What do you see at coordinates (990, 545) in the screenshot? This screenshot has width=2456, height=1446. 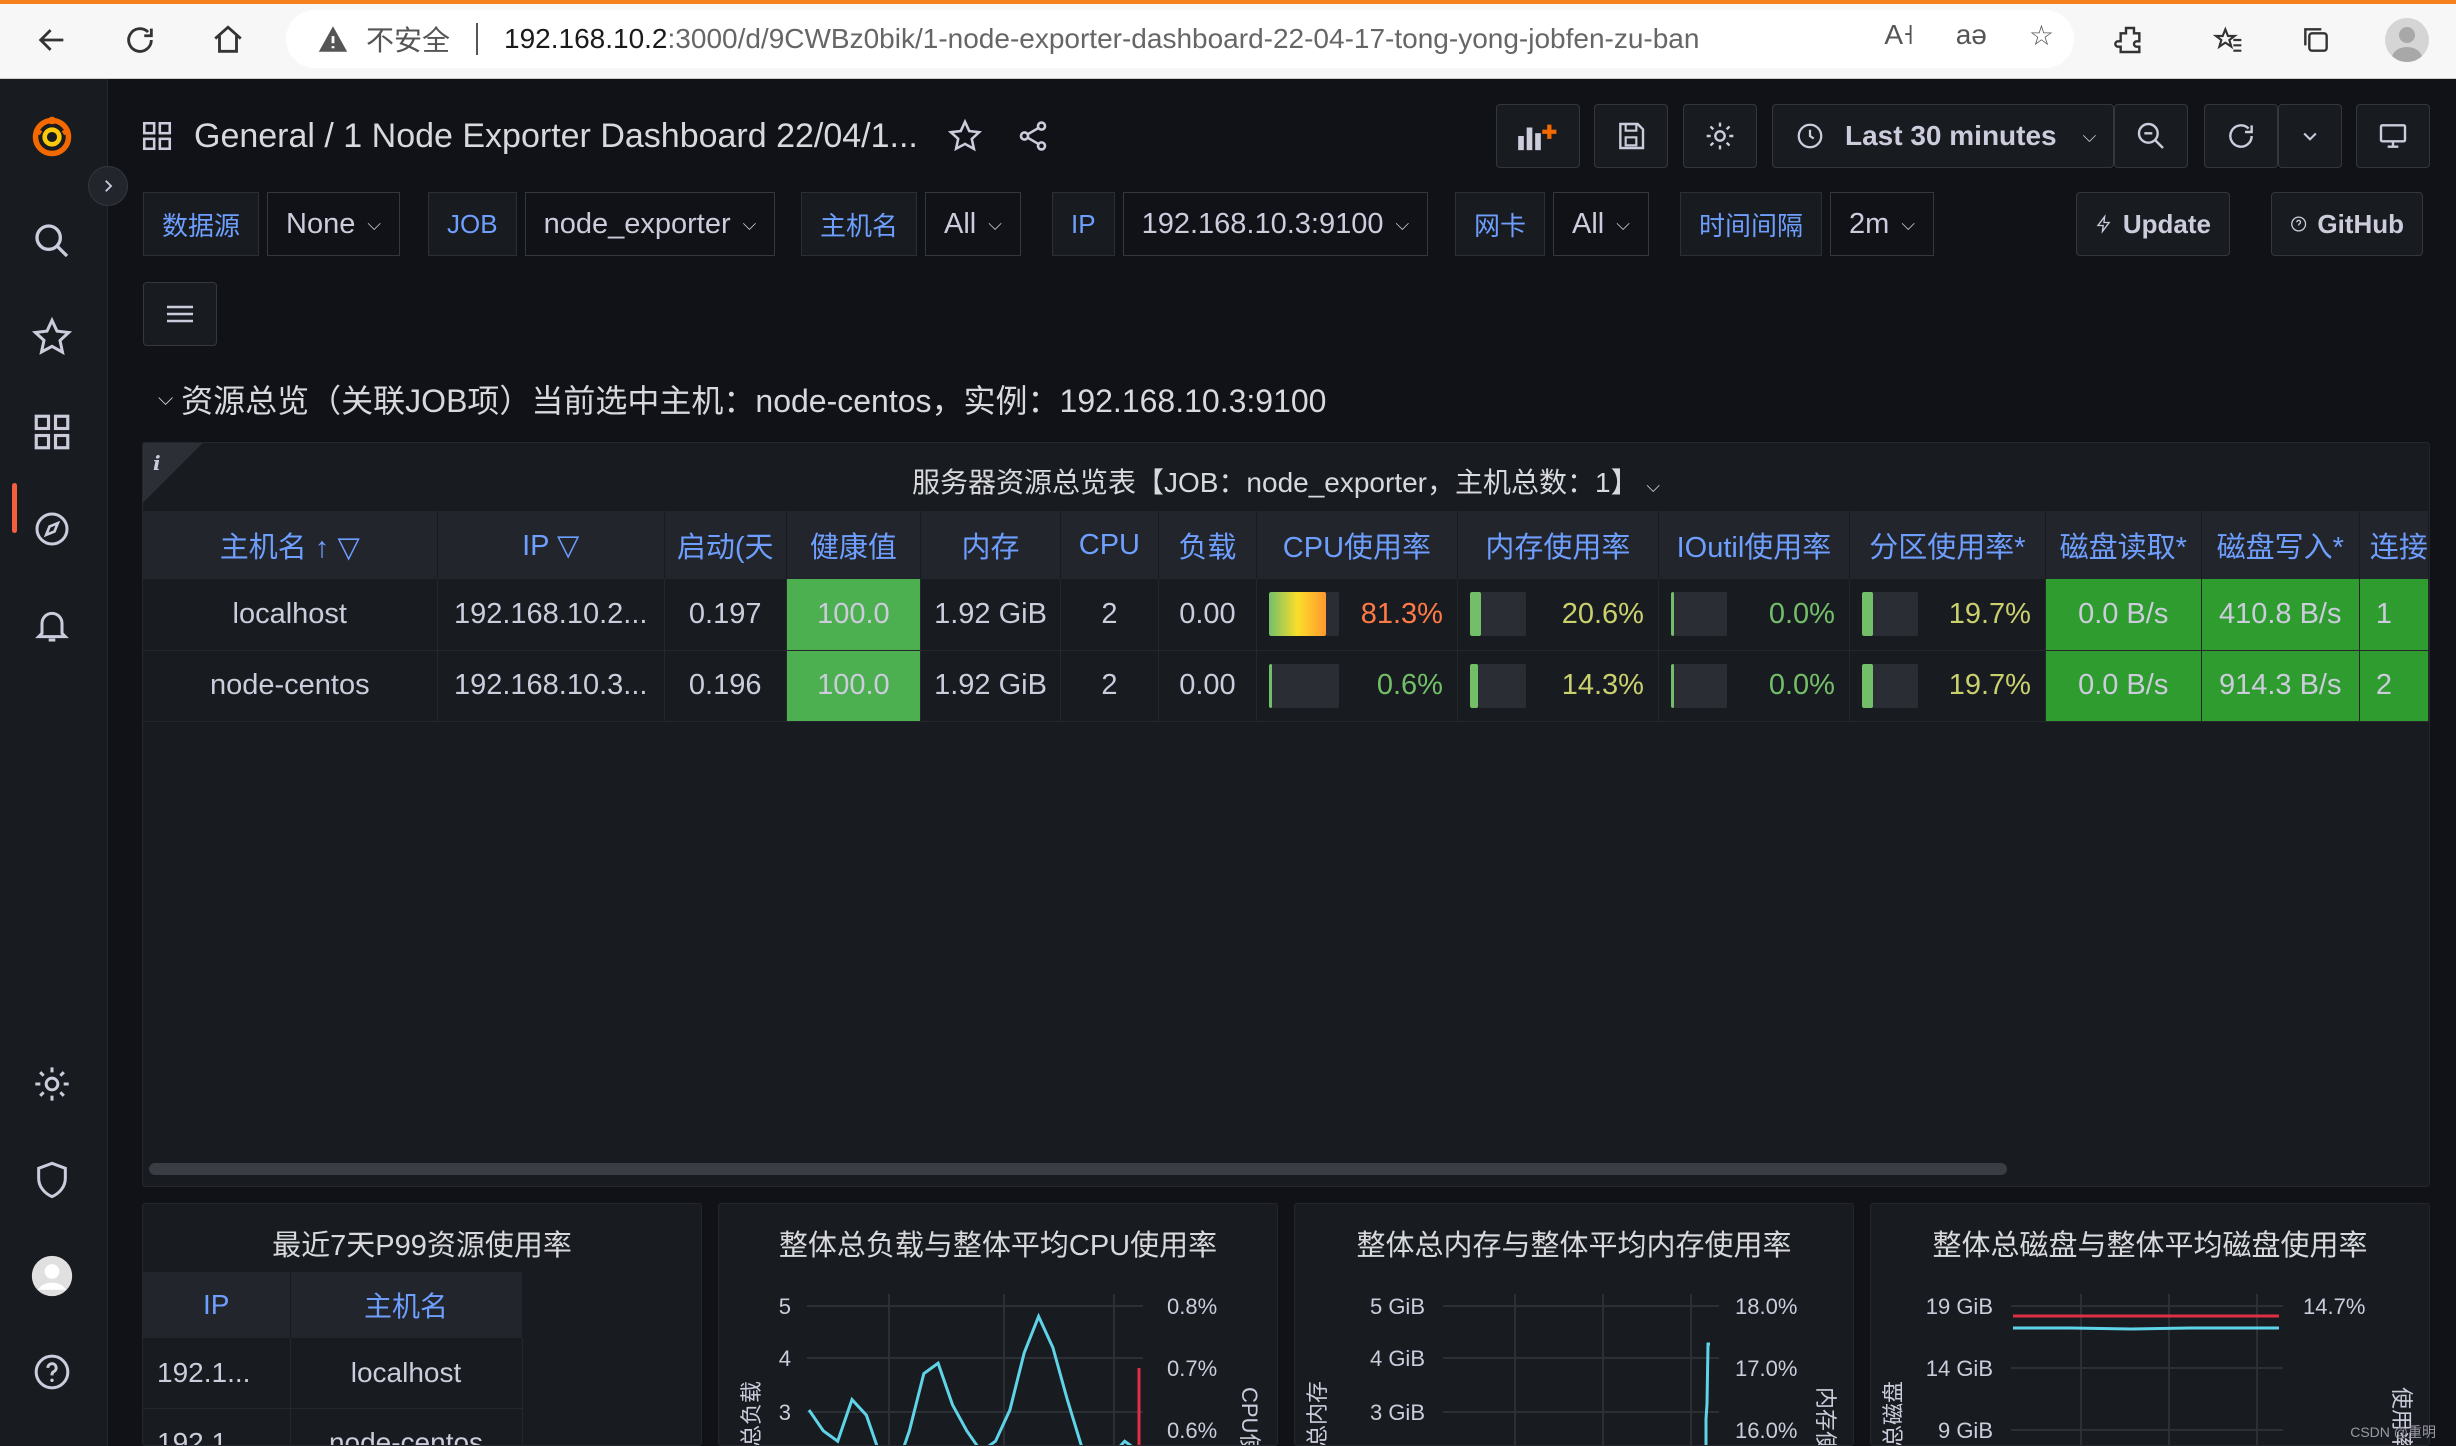 I see `column-header-memory: 内存` at bounding box center [990, 545].